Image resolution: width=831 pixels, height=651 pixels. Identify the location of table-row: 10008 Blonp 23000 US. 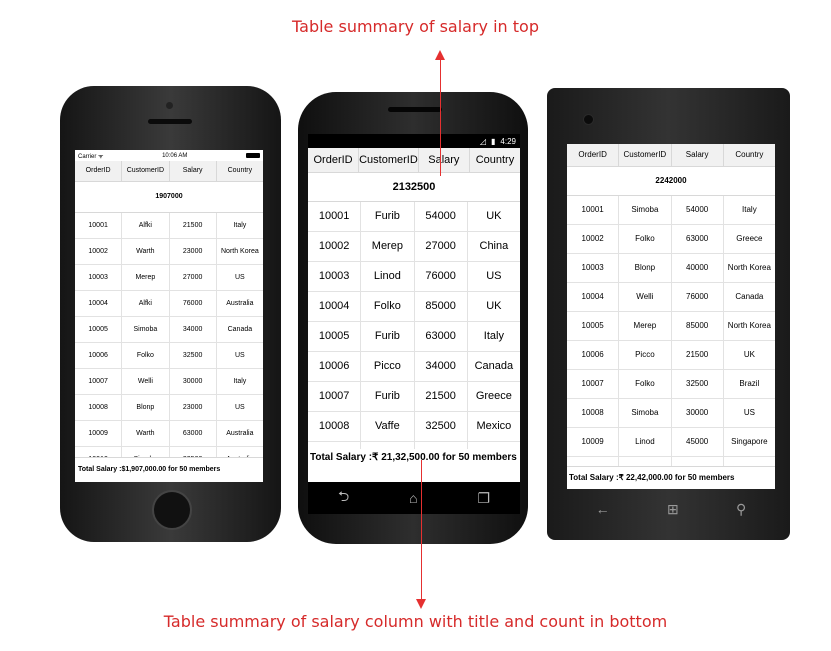
(169, 408).